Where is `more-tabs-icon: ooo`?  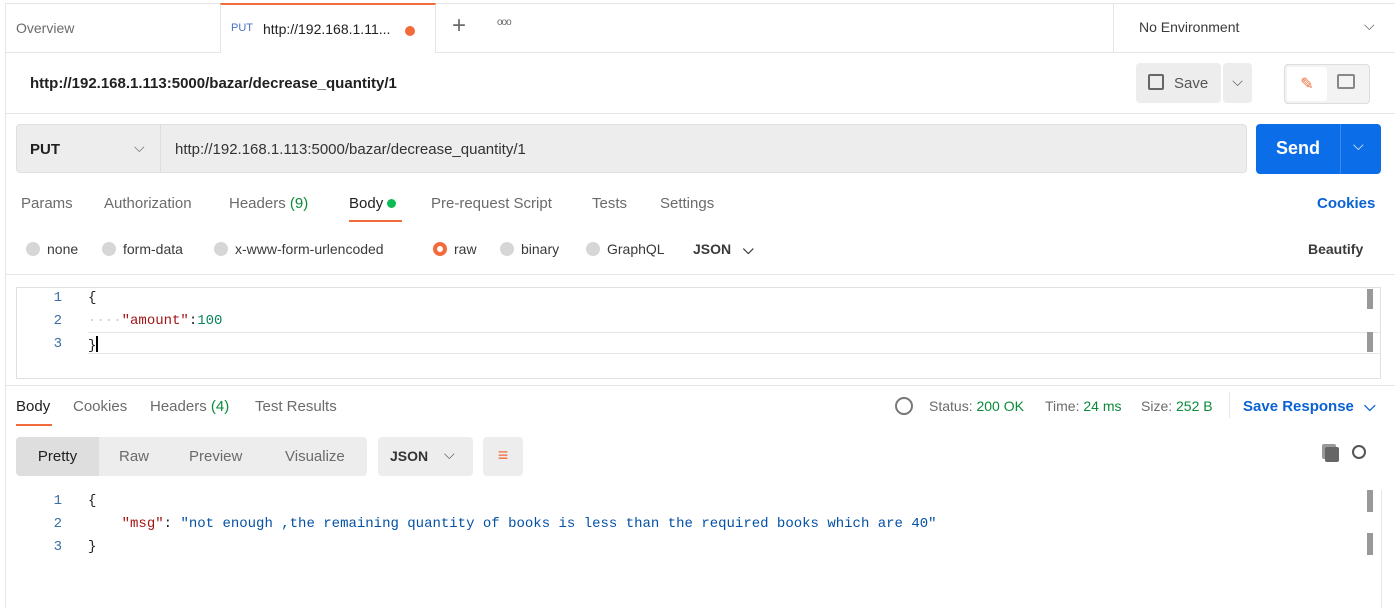
more-tabs-icon: ooo is located at coordinates (504, 22).